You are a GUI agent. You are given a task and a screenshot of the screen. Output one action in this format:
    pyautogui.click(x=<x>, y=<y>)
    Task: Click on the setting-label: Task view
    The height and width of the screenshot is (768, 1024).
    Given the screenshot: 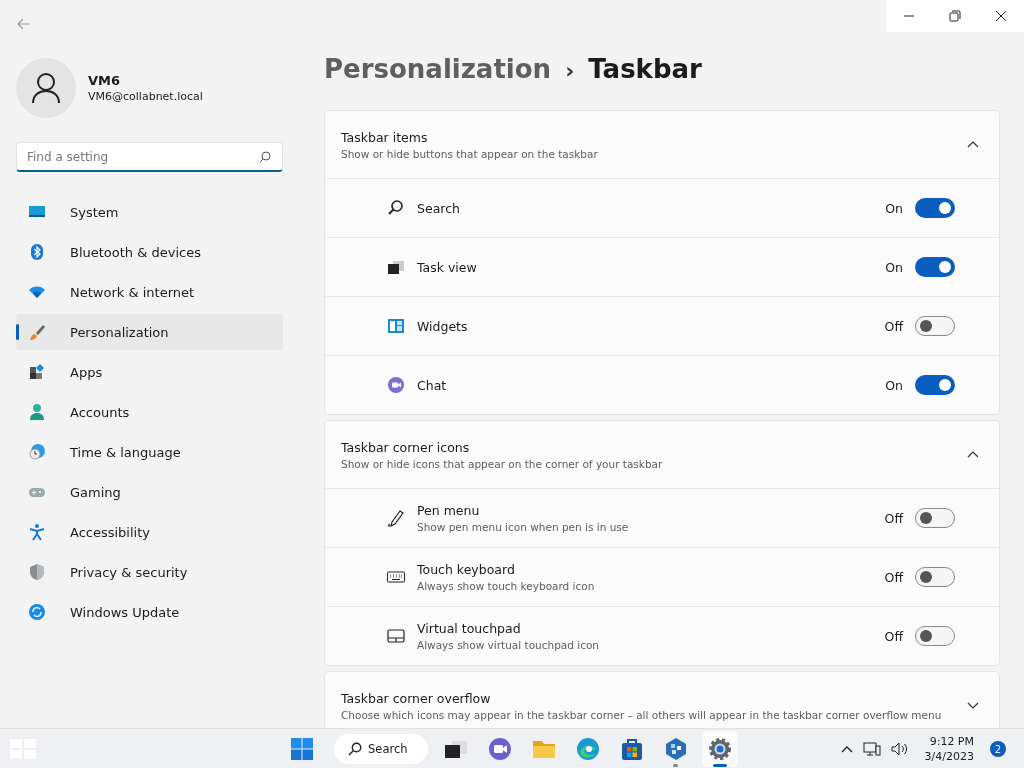 What is the action you would take?
    pyautogui.click(x=447, y=267)
    